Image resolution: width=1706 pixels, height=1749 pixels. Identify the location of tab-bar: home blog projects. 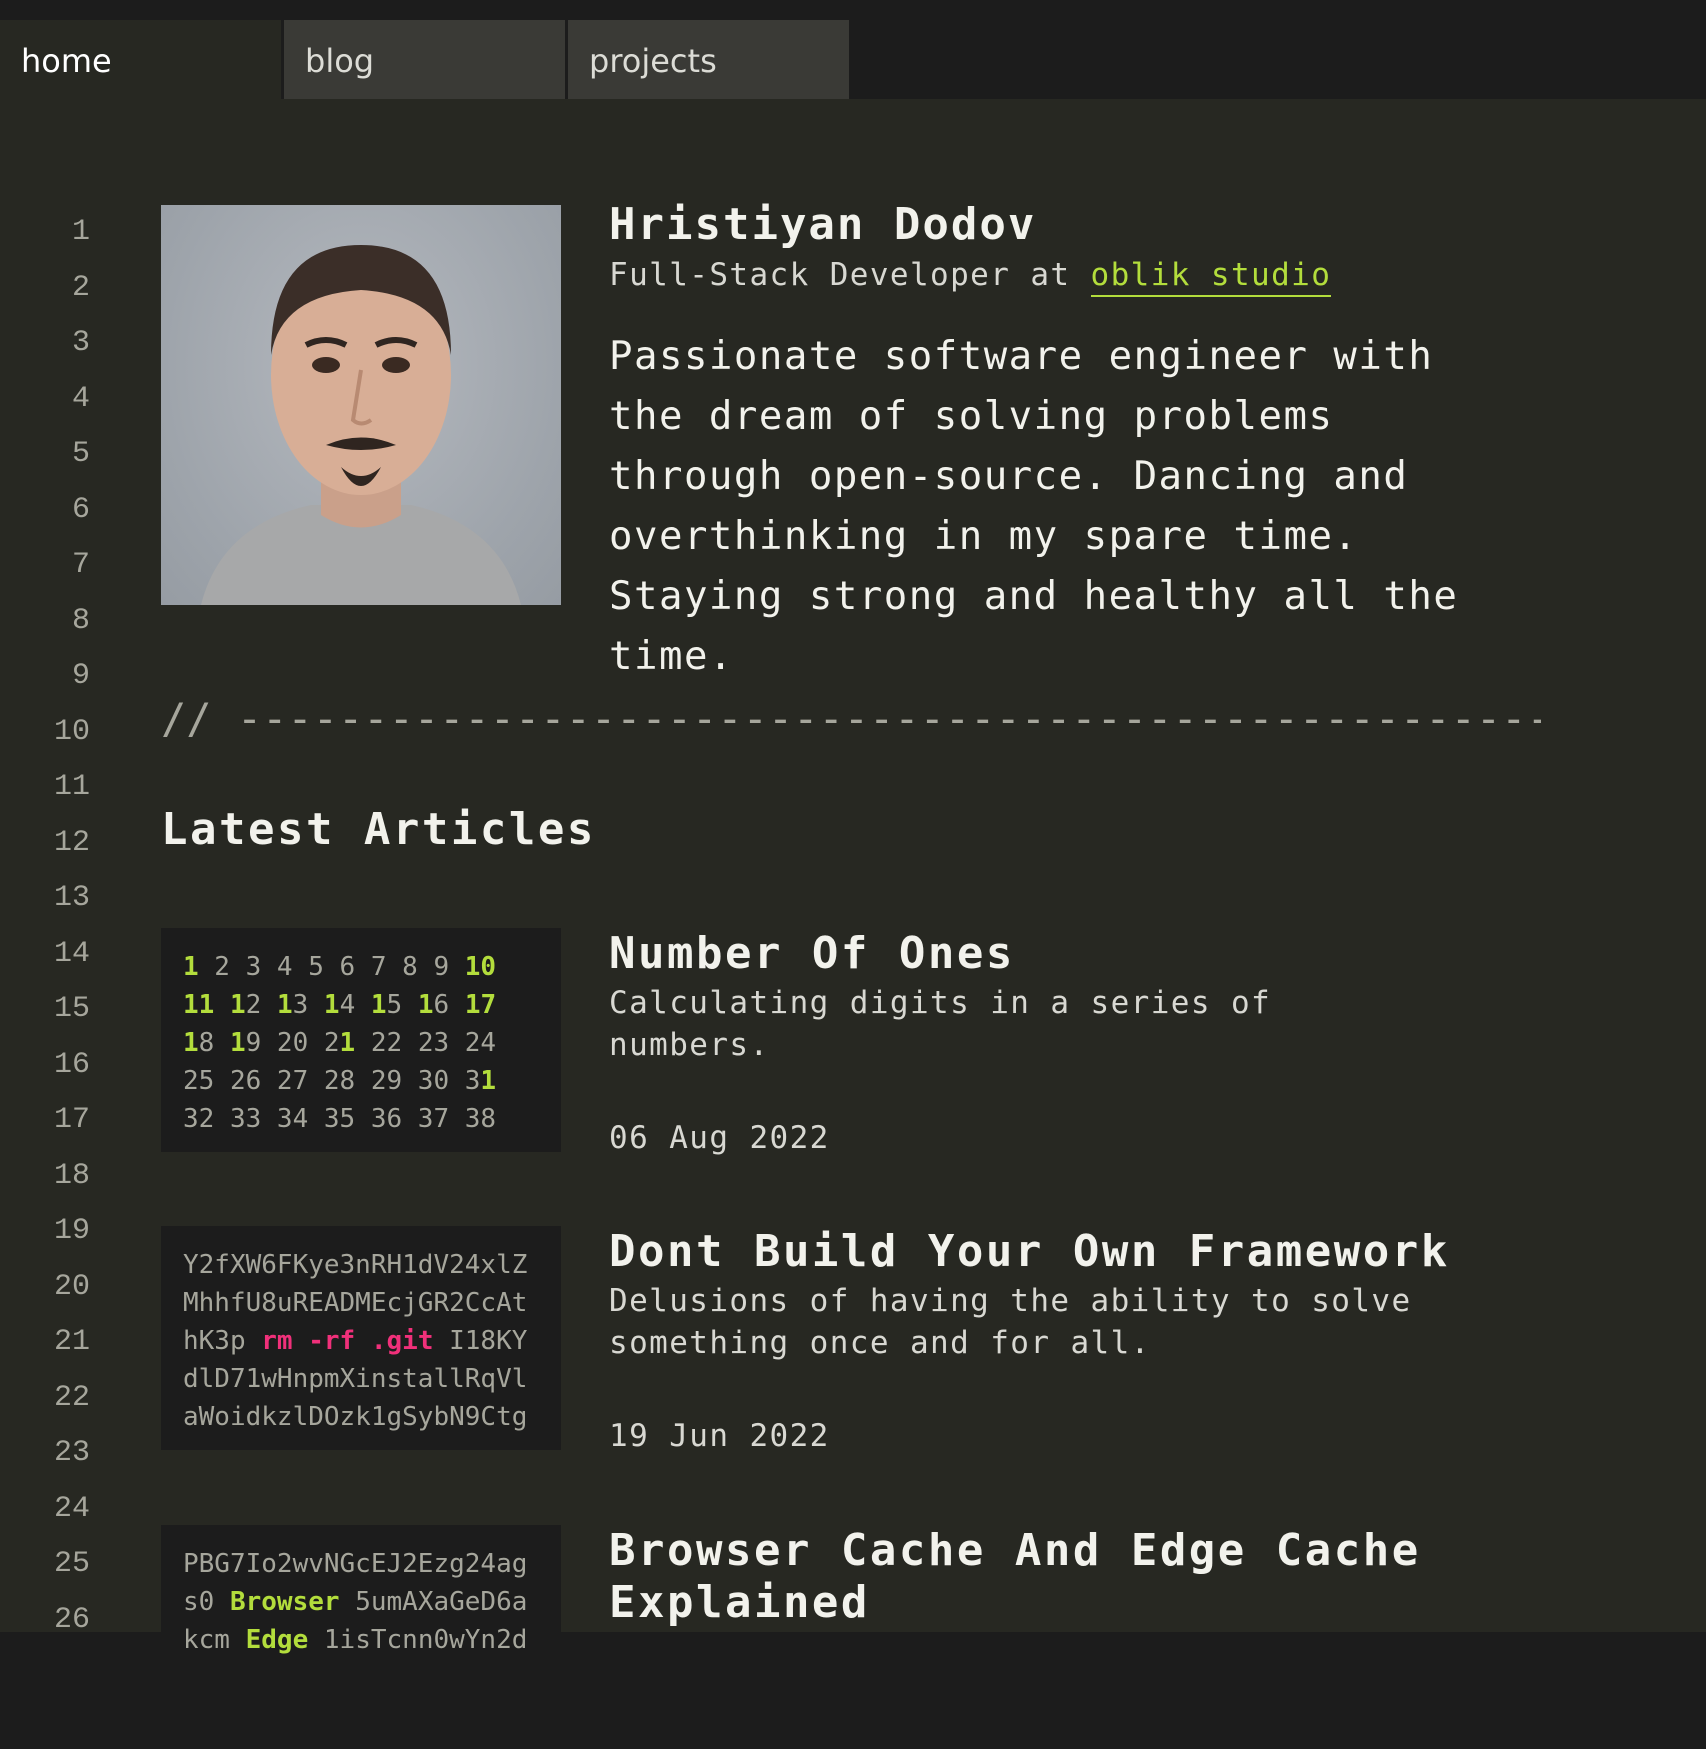
(853, 49).